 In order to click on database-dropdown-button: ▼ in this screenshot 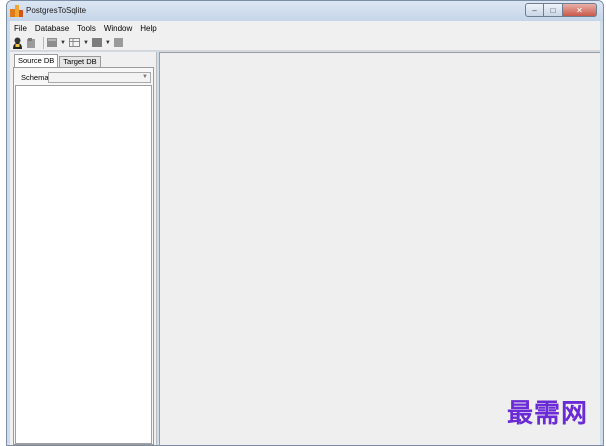, I will do `click(56, 42)`.